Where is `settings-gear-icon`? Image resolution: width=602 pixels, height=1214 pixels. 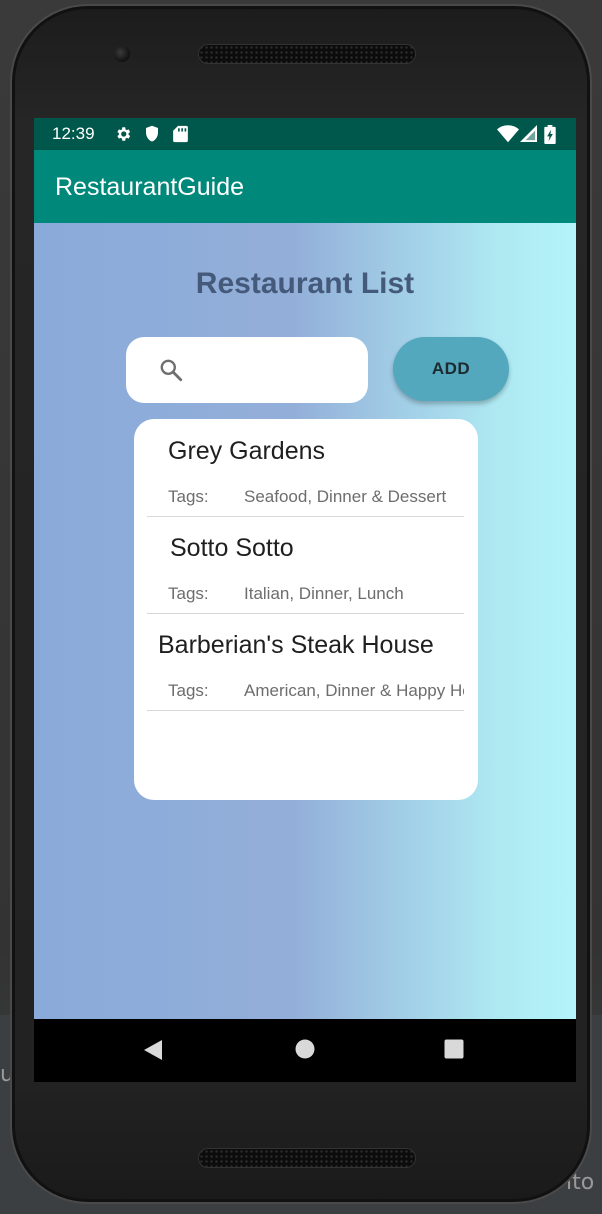 settings-gear-icon is located at coordinates (124, 134).